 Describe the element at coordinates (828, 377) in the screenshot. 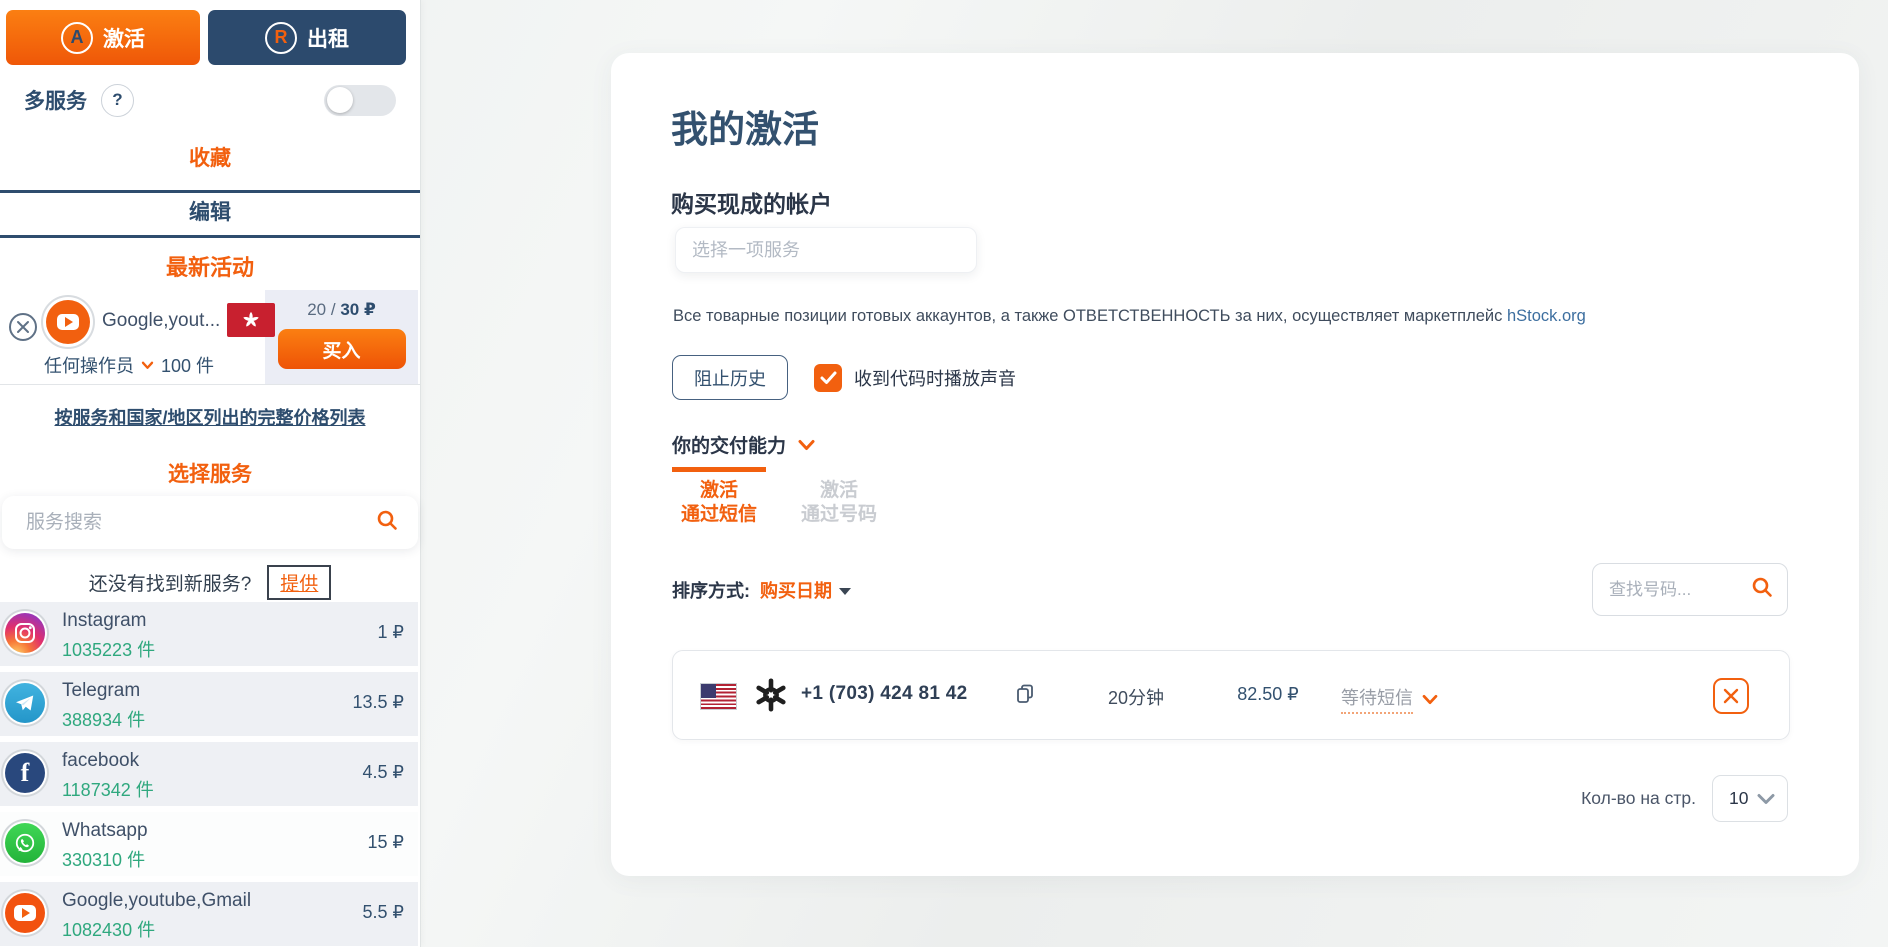

I see `checkbox-checked-icon` at that location.